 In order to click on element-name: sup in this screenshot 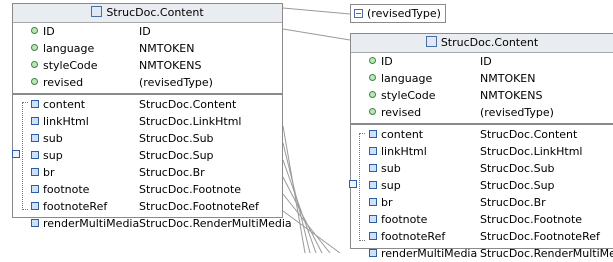, I will do `click(391, 185)`.